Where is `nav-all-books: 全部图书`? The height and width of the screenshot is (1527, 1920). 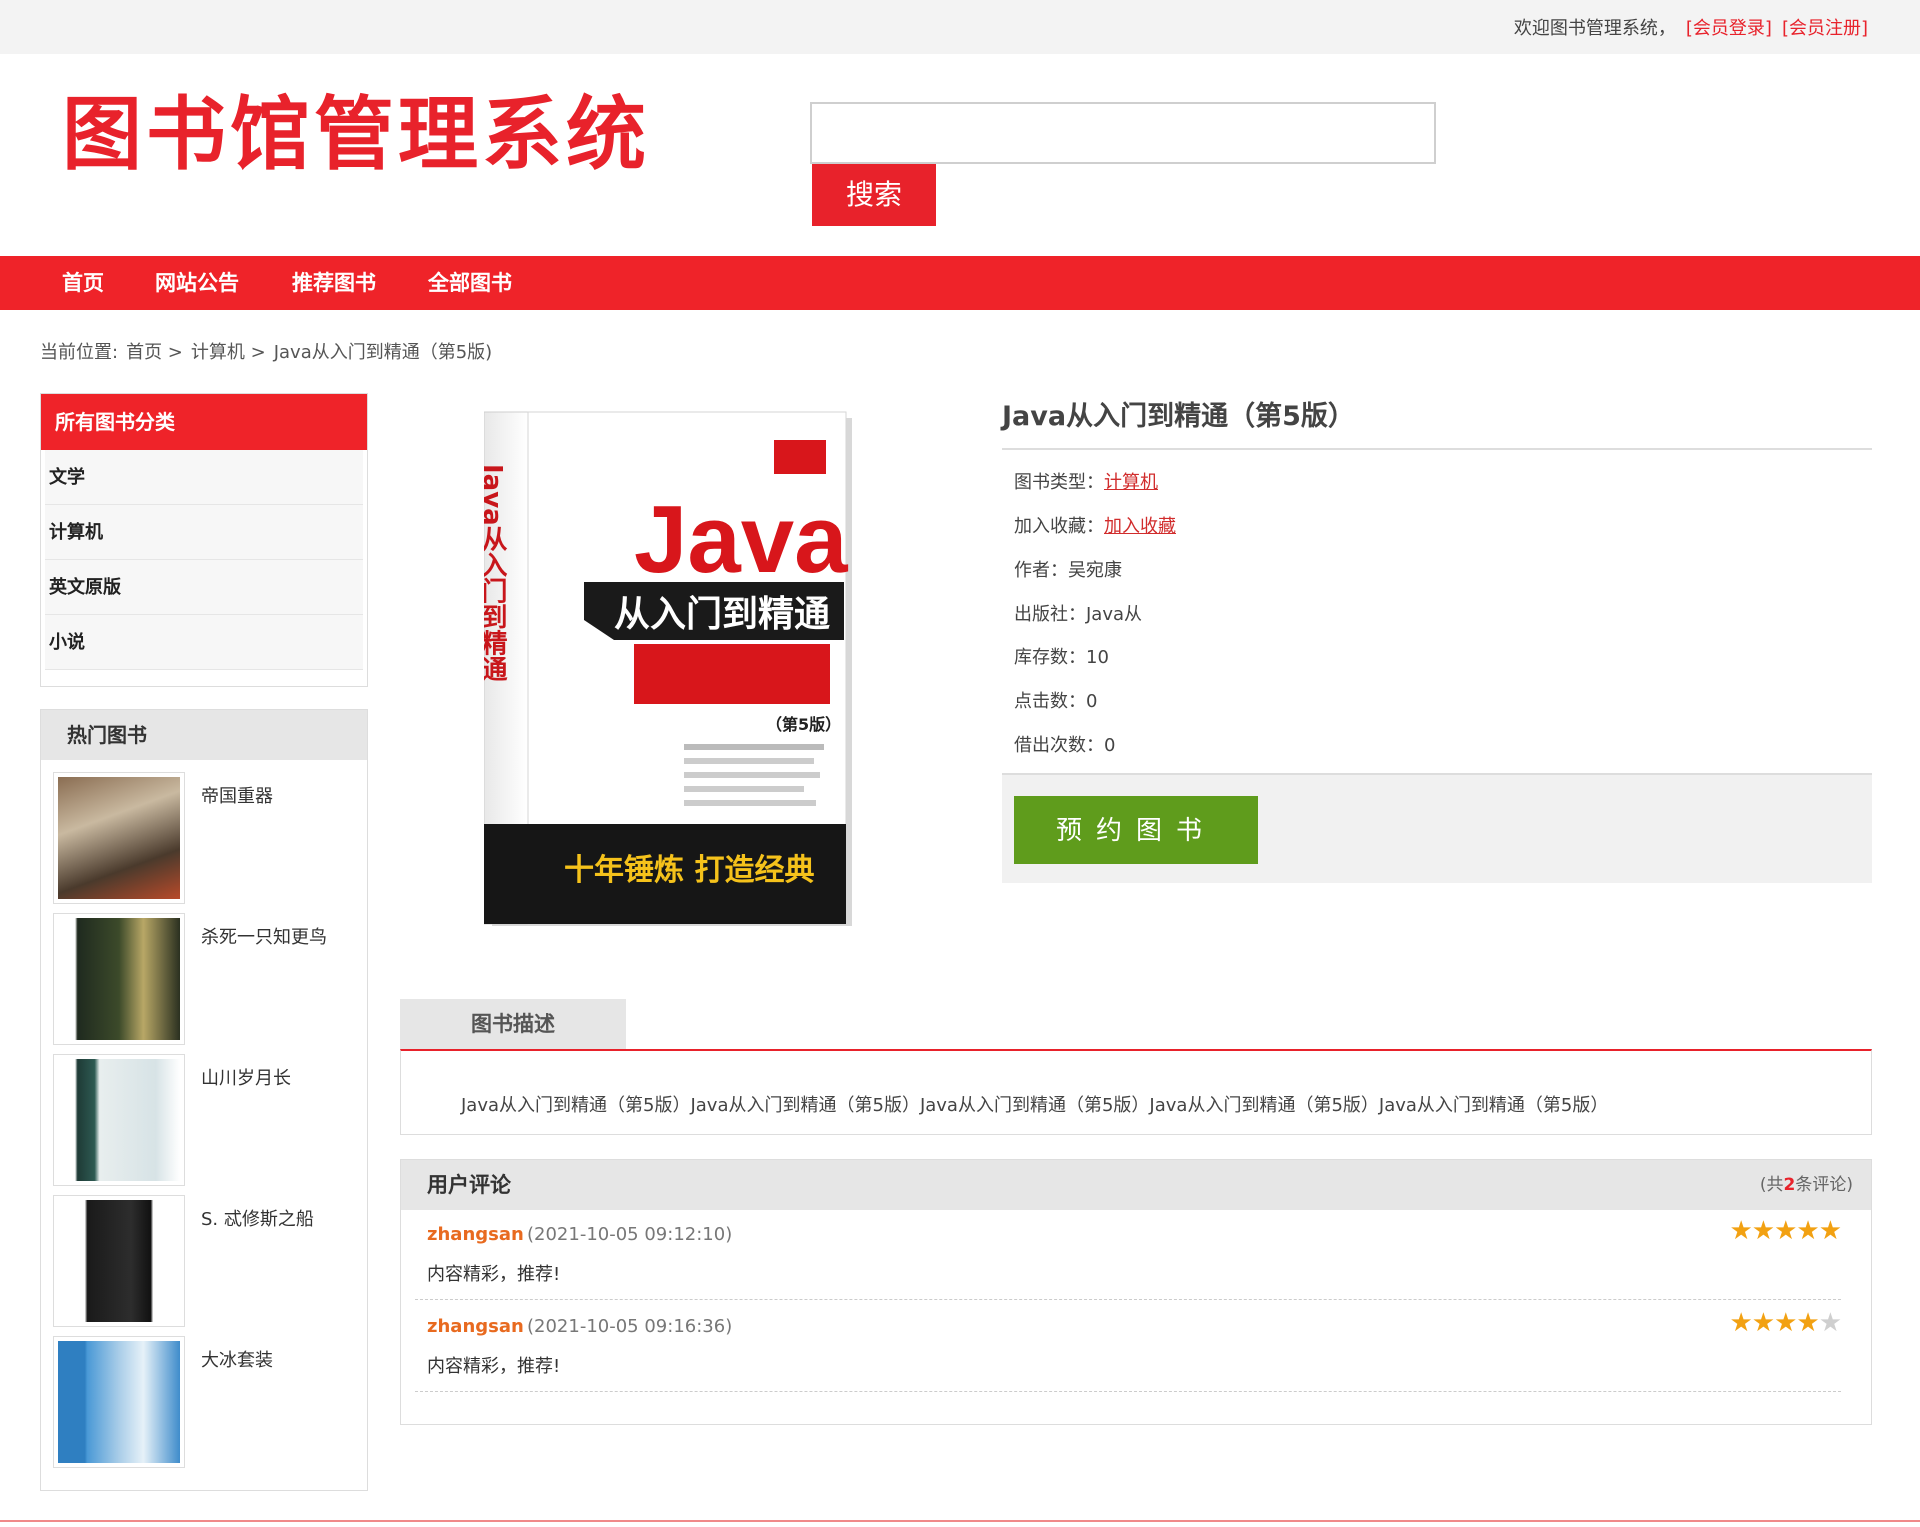 nav-all-books: 全部图书 is located at coordinates (470, 283).